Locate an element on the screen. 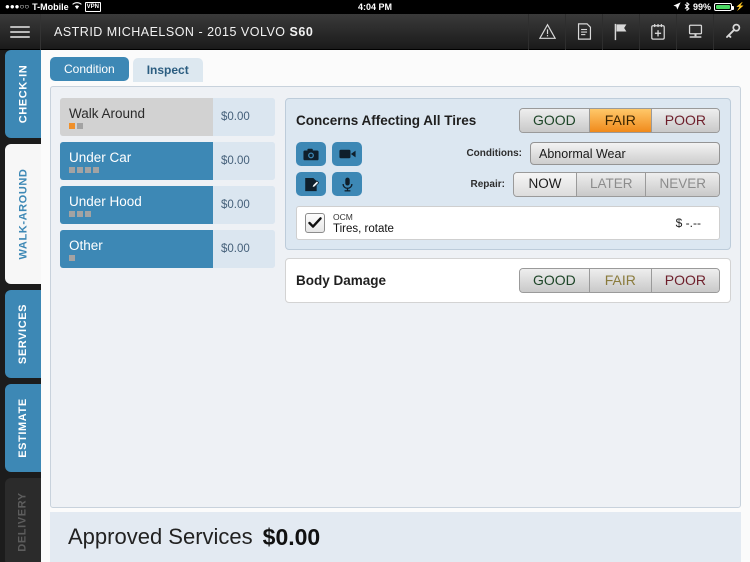 Image resolution: width=750 pixels, height=562 pixels. clock-label: 4:04 PM is located at coordinates (374, 6).